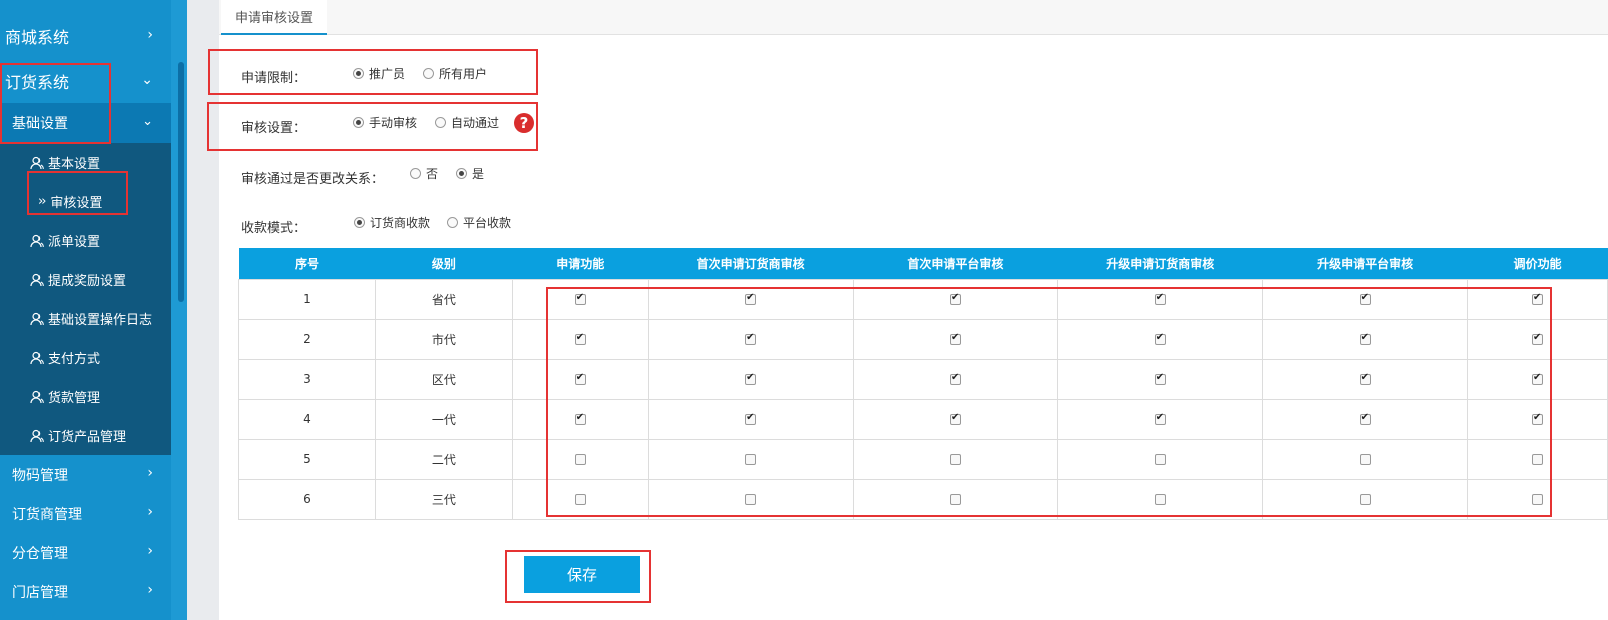 The height and width of the screenshot is (620, 1608). I want to click on nav-item-label: 分仓管理, so click(40, 553).